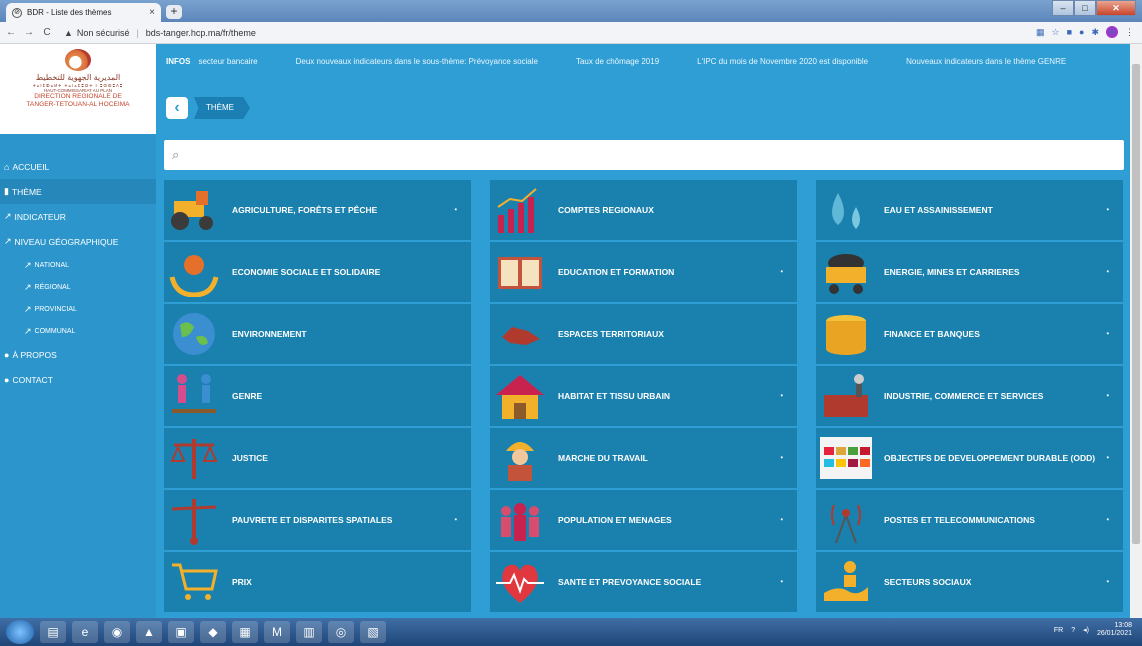 Image resolution: width=1142 pixels, height=646 pixels. I want to click on back-button: ‹, so click(177, 108).